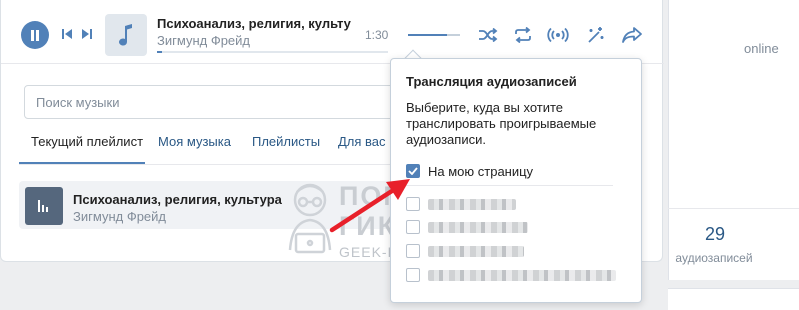 This screenshot has height=310, width=799. I want to click on checkmark-icon, so click(413, 171).